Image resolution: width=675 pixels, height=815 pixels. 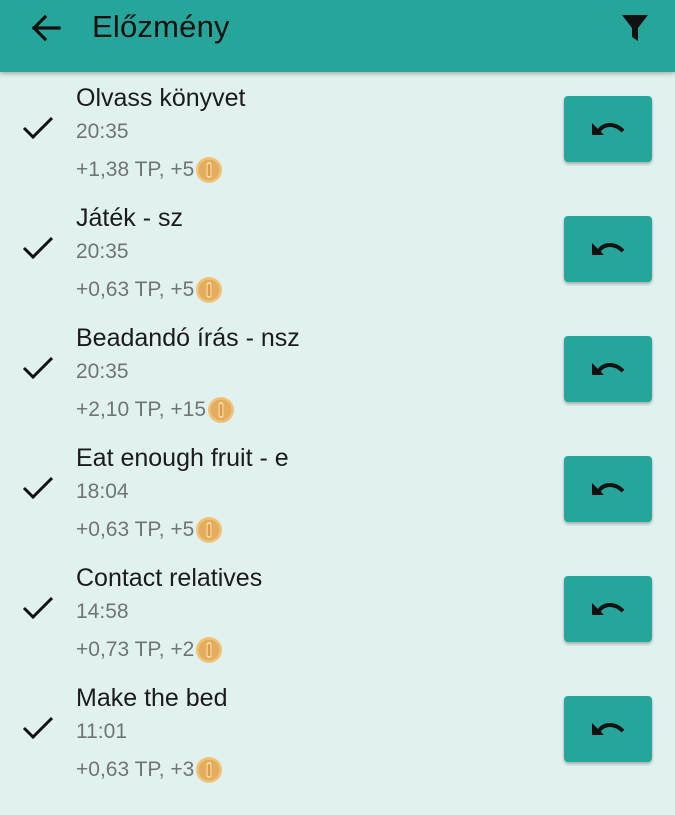 What do you see at coordinates (337, 492) in the screenshot?
I see `history-item: Eat enough fruit - e 18:04 +0,63 TP, +5` at bounding box center [337, 492].